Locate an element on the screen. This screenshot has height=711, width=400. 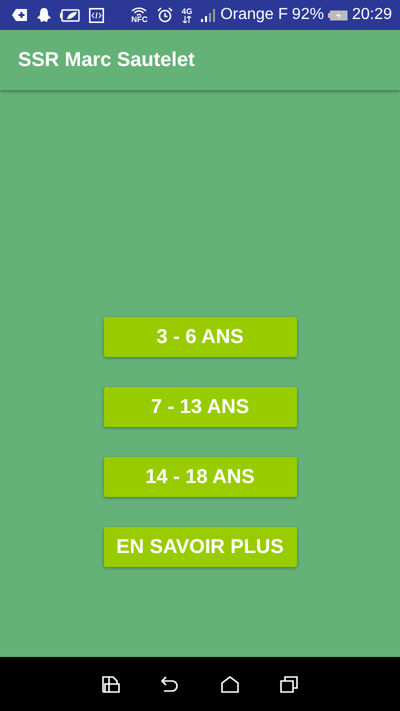
signal-icon is located at coordinates (208, 15).